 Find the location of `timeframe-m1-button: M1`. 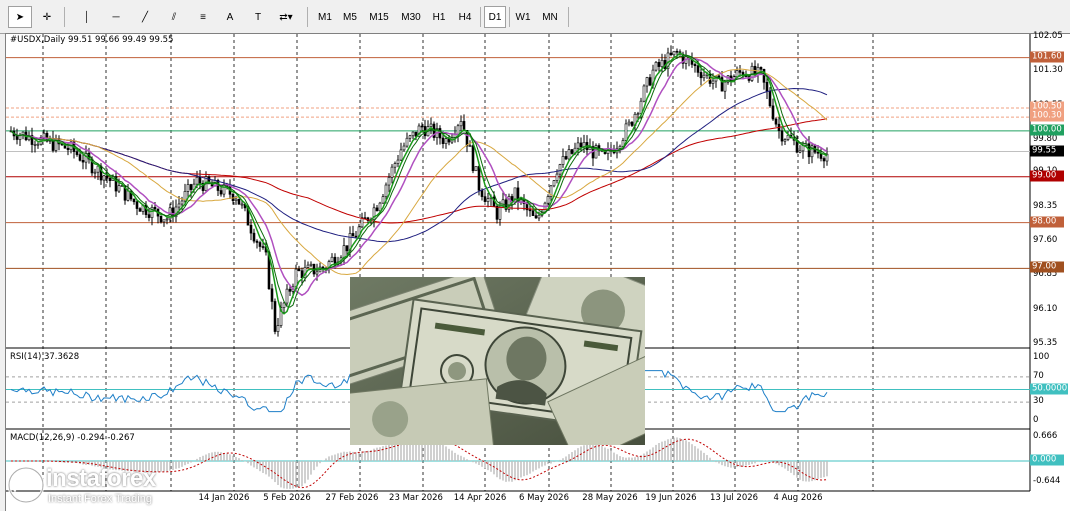

timeframe-m1-button: M1 is located at coordinates (325, 17).